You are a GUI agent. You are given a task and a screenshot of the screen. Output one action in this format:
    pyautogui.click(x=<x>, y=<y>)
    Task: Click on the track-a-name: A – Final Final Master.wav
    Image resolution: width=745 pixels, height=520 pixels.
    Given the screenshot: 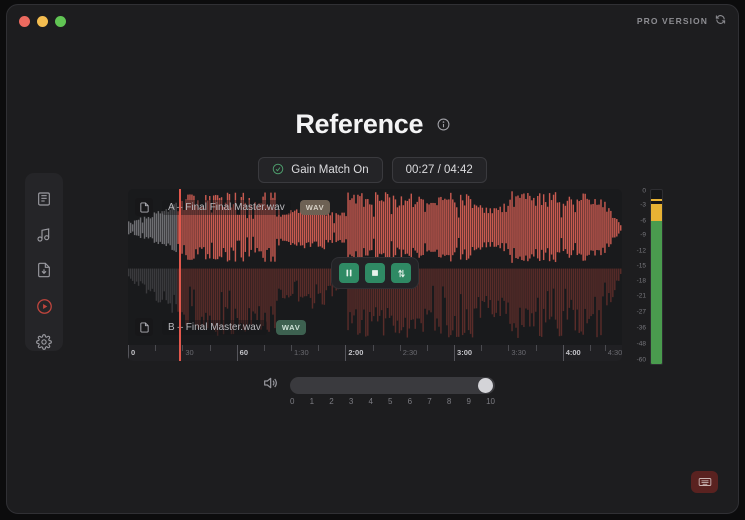 What is the action you would take?
    pyautogui.click(x=226, y=207)
    